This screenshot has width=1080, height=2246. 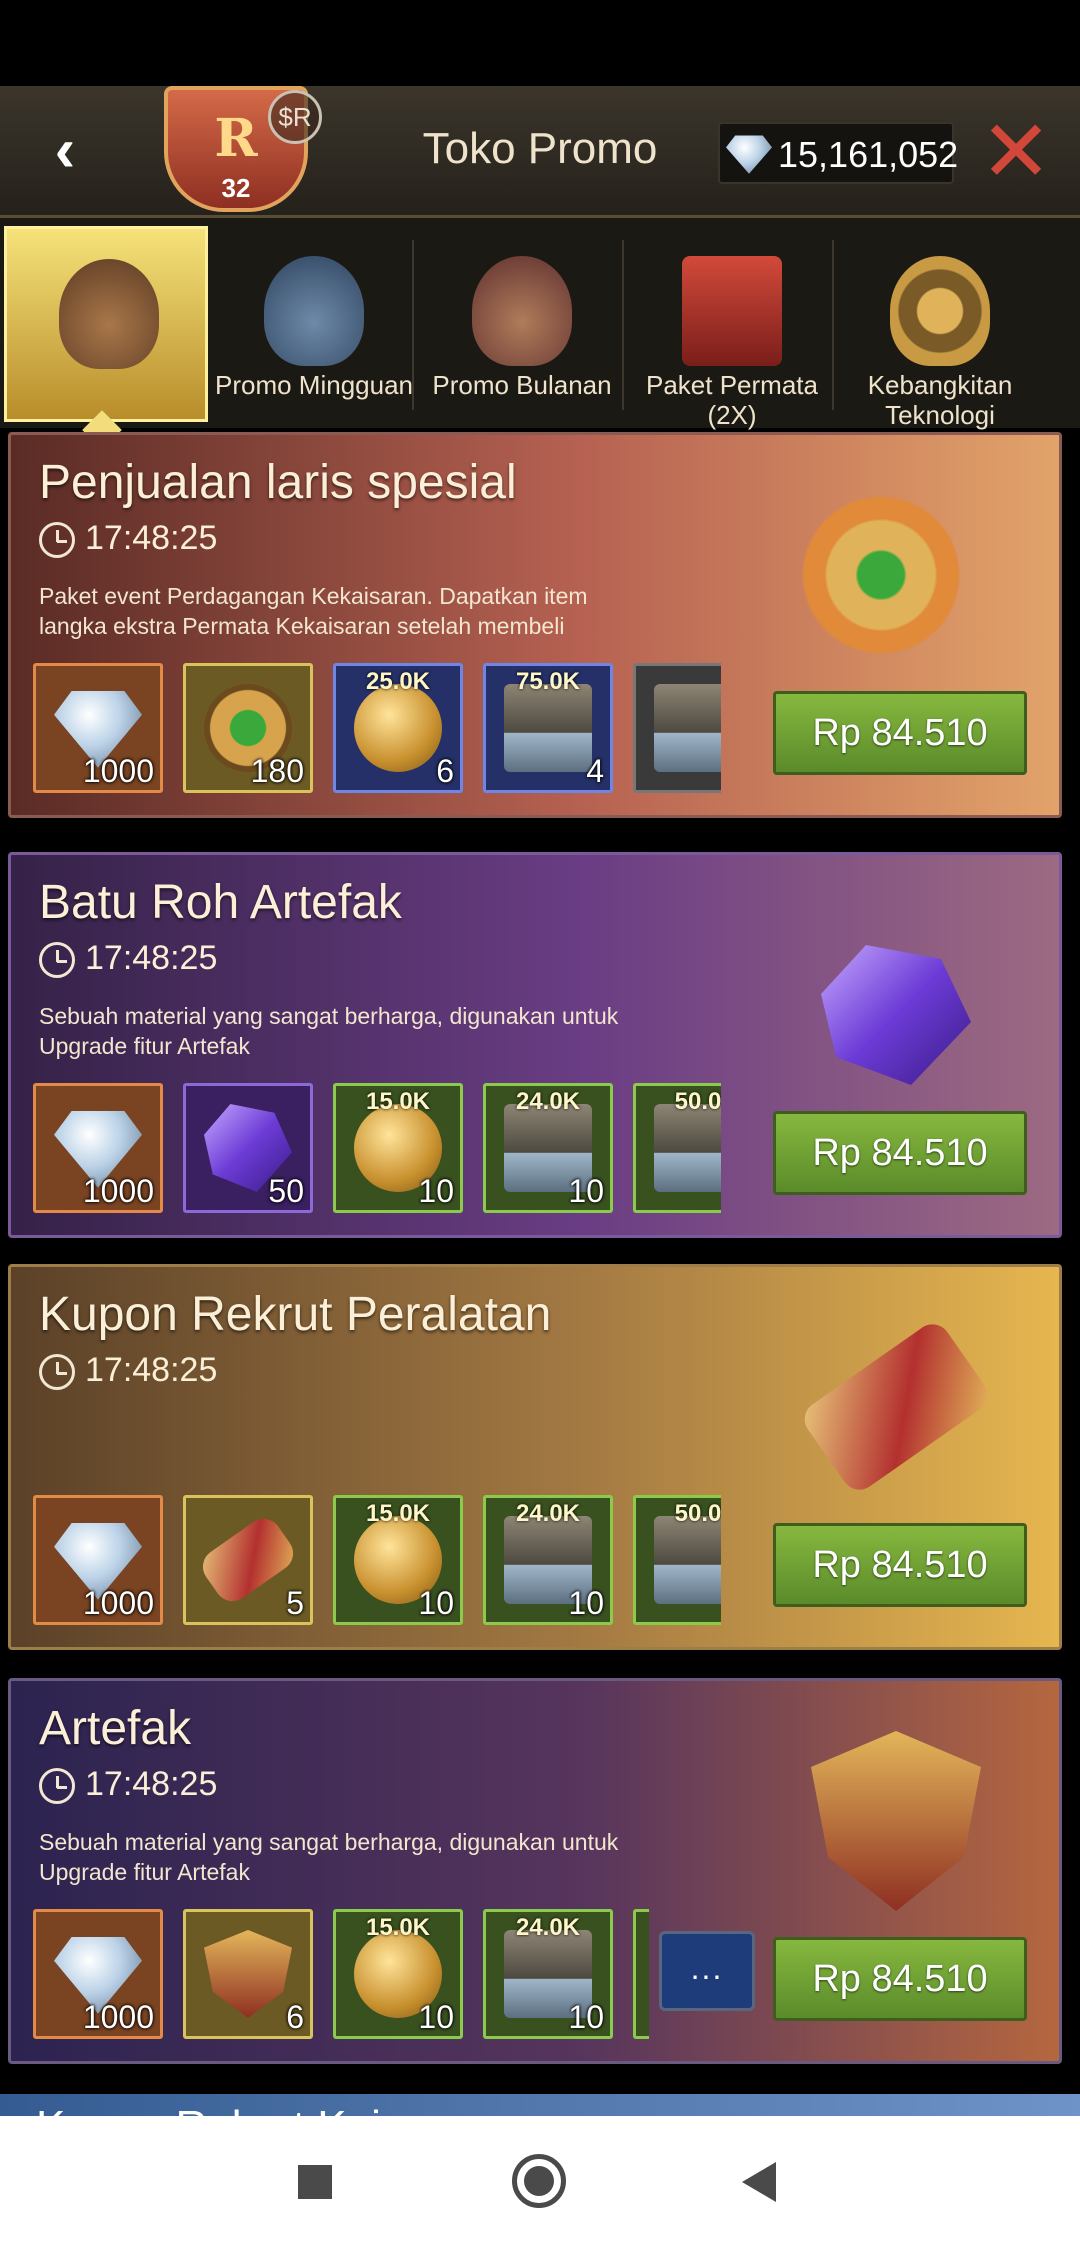 I want to click on item-qty: 180, so click(x=277, y=771).